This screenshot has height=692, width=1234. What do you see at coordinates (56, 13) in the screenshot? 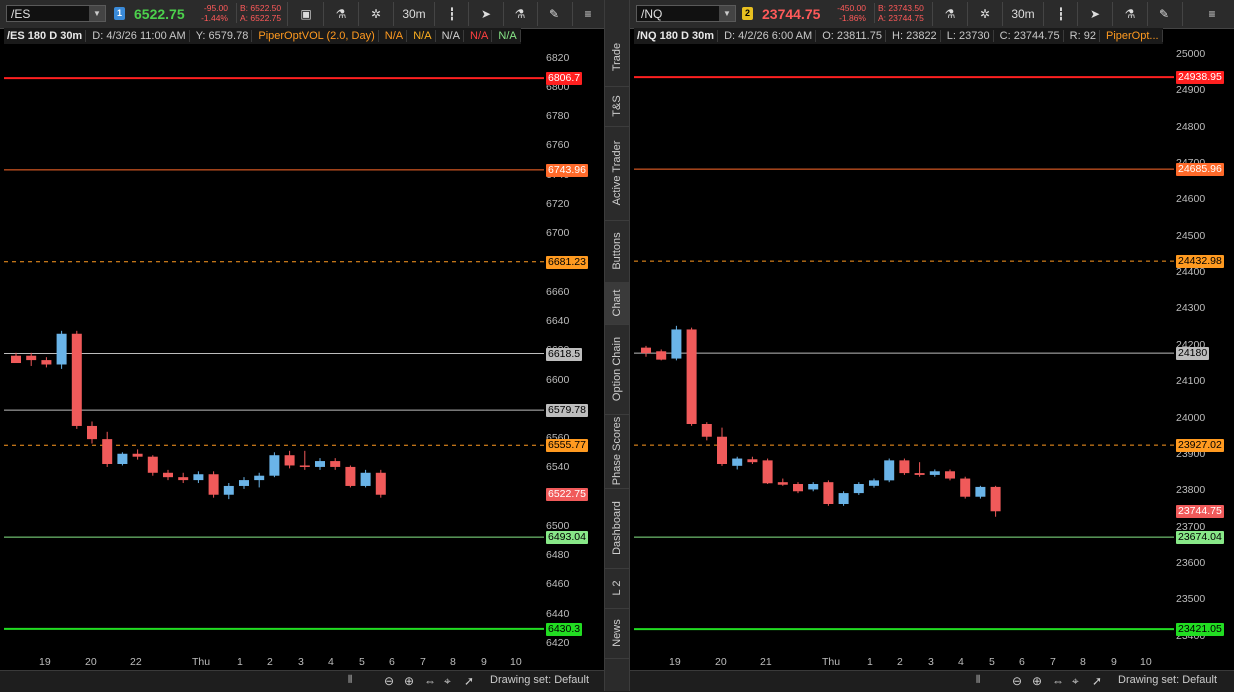
I see `symbol-selector: /ES ▼` at bounding box center [56, 13].